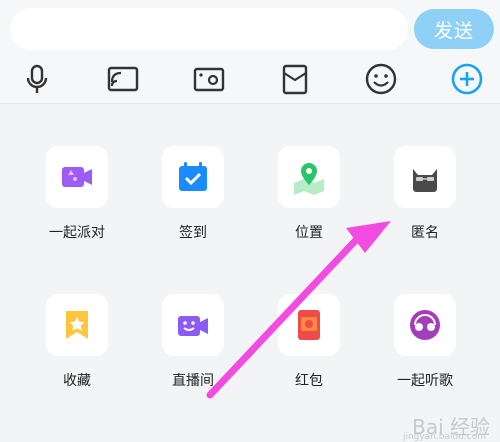 The image size is (500, 442). I want to click on panel-item-label: 直播间, so click(193, 381).